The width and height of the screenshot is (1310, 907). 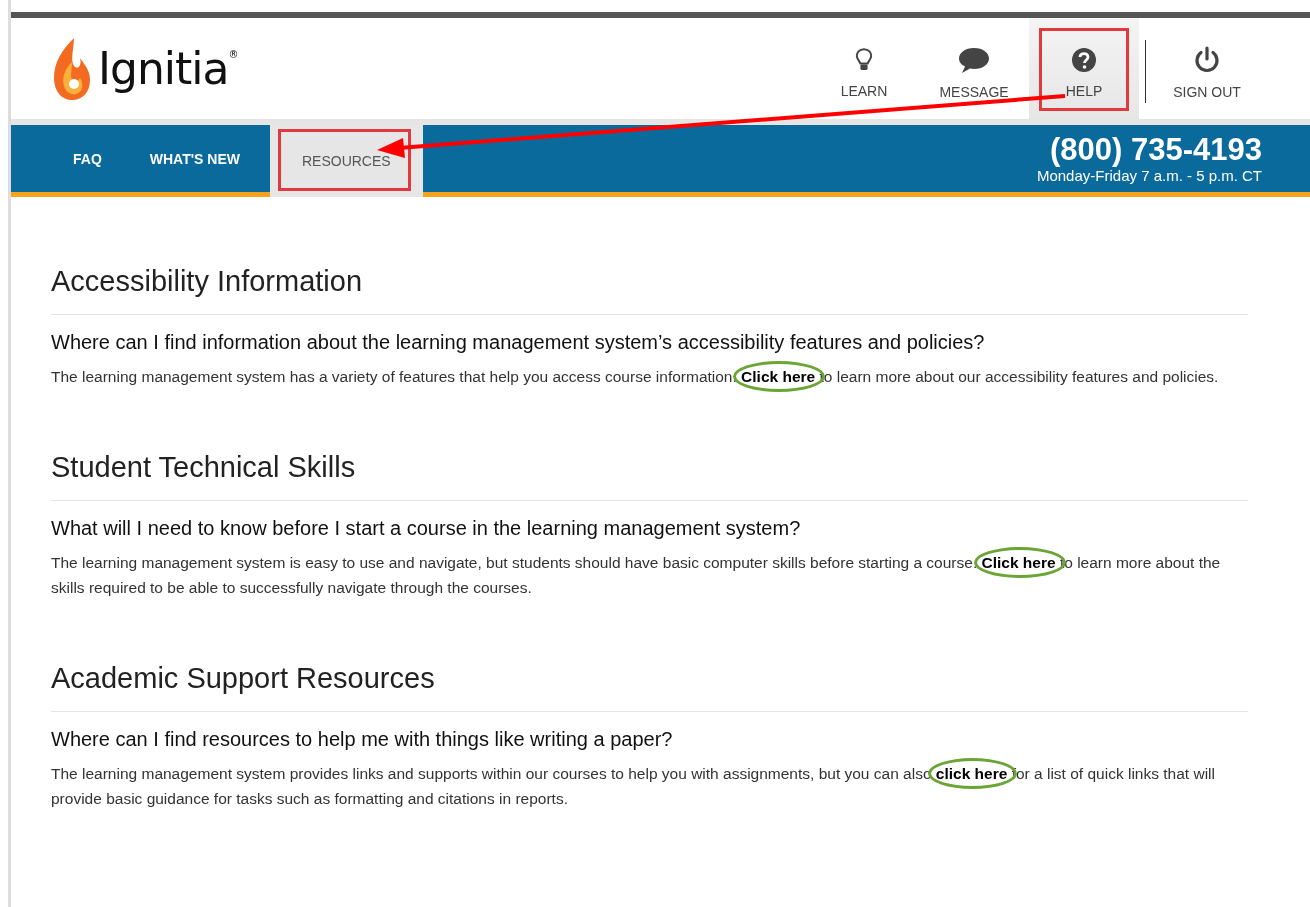 I want to click on tab: FAQ, so click(x=87, y=158).